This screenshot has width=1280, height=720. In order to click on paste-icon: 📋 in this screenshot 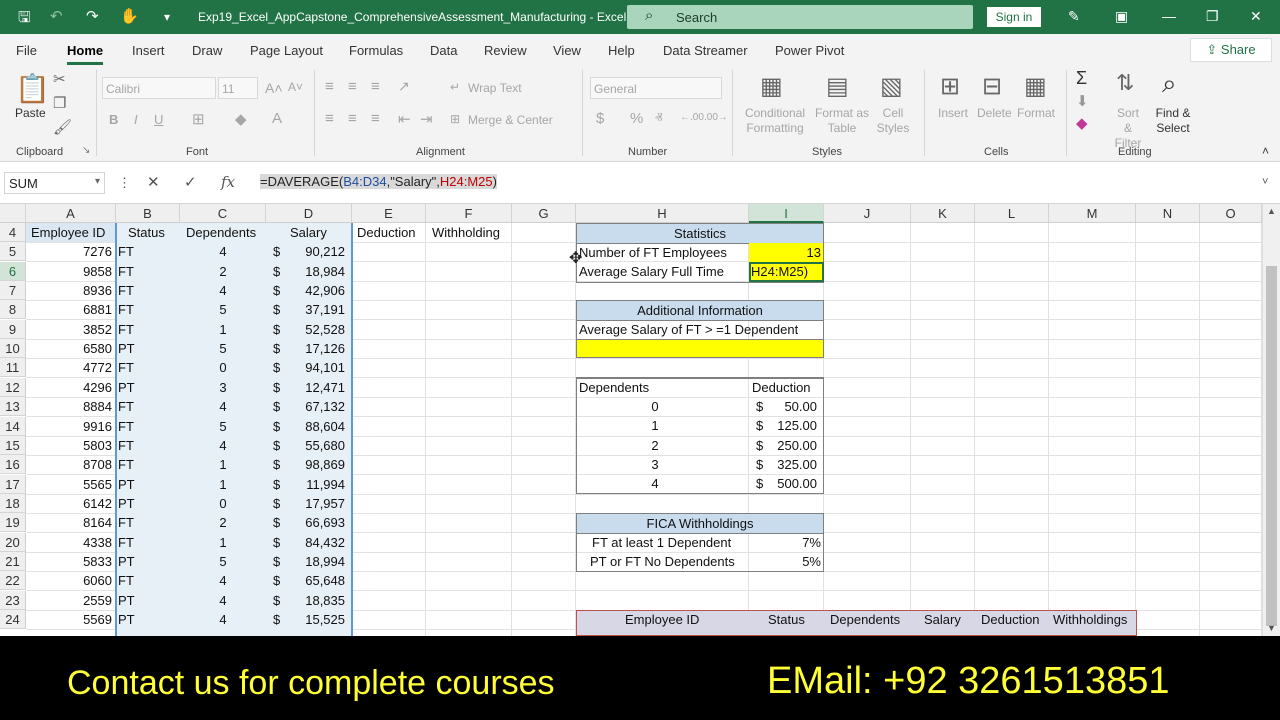, I will do `click(32, 88)`.